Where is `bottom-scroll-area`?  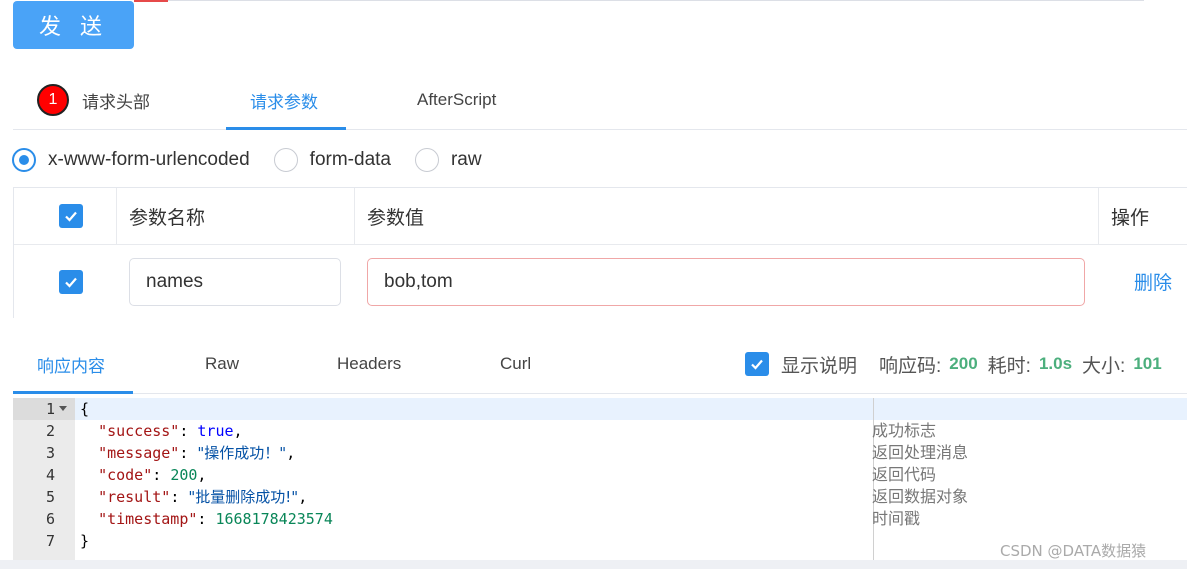 bottom-scroll-area is located at coordinates (593, 564).